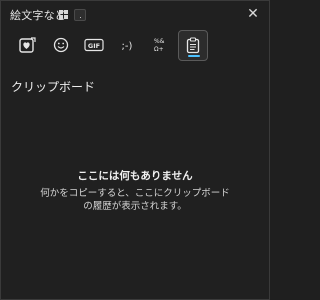 Image resolution: width=320 pixels, height=300 pixels. What do you see at coordinates (38, 15) in the screenshot?
I see `panel-title: 絵文字など` at bounding box center [38, 15].